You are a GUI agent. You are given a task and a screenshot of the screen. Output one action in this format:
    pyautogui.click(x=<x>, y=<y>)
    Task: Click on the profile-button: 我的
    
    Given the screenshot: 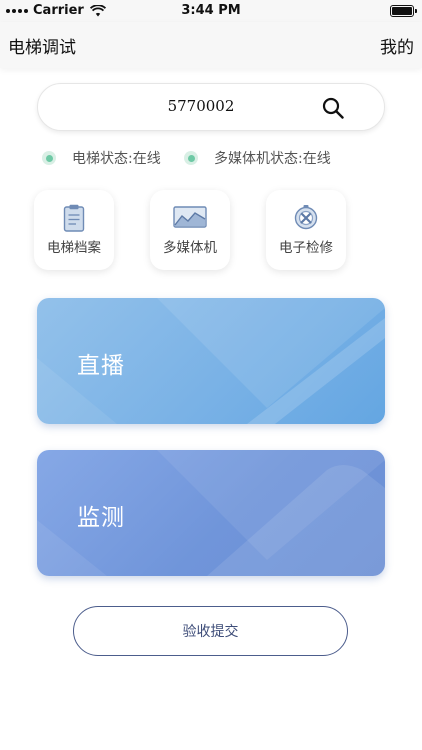 What is the action you would take?
    pyautogui.click(x=397, y=45)
    